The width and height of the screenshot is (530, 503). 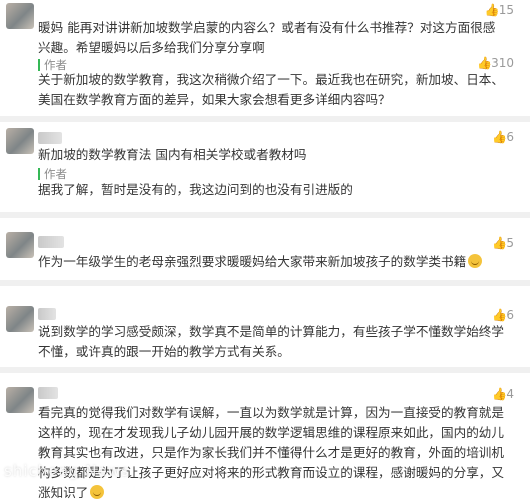 I want to click on author-reply: 据我了解，暂时是没有的，我这边问到的也没有引进版的, so click(x=195, y=189).